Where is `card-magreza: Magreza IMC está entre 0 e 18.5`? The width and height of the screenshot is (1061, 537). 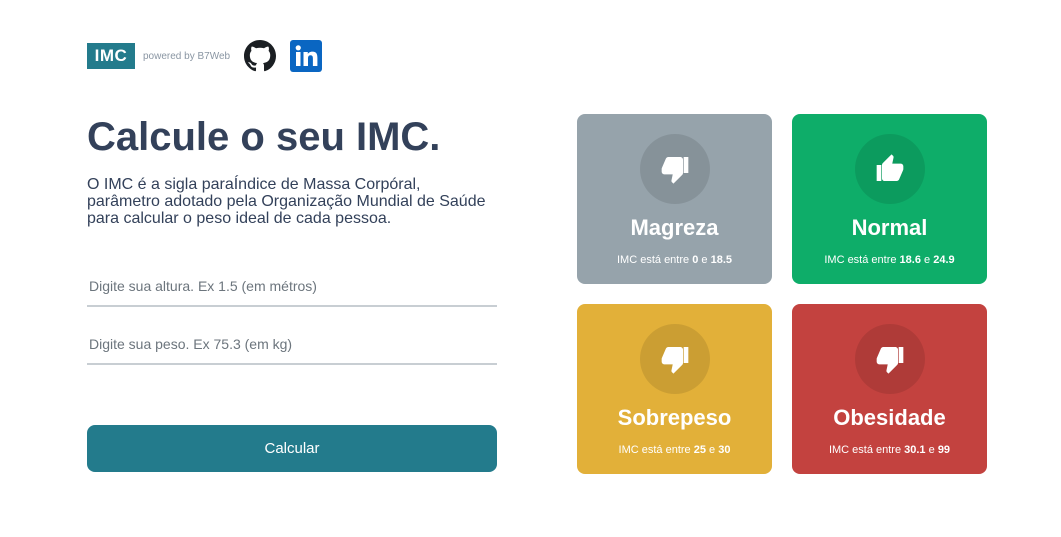
card-magreza: Magreza IMC está entre 0 e 18.5 is located at coordinates (674, 199).